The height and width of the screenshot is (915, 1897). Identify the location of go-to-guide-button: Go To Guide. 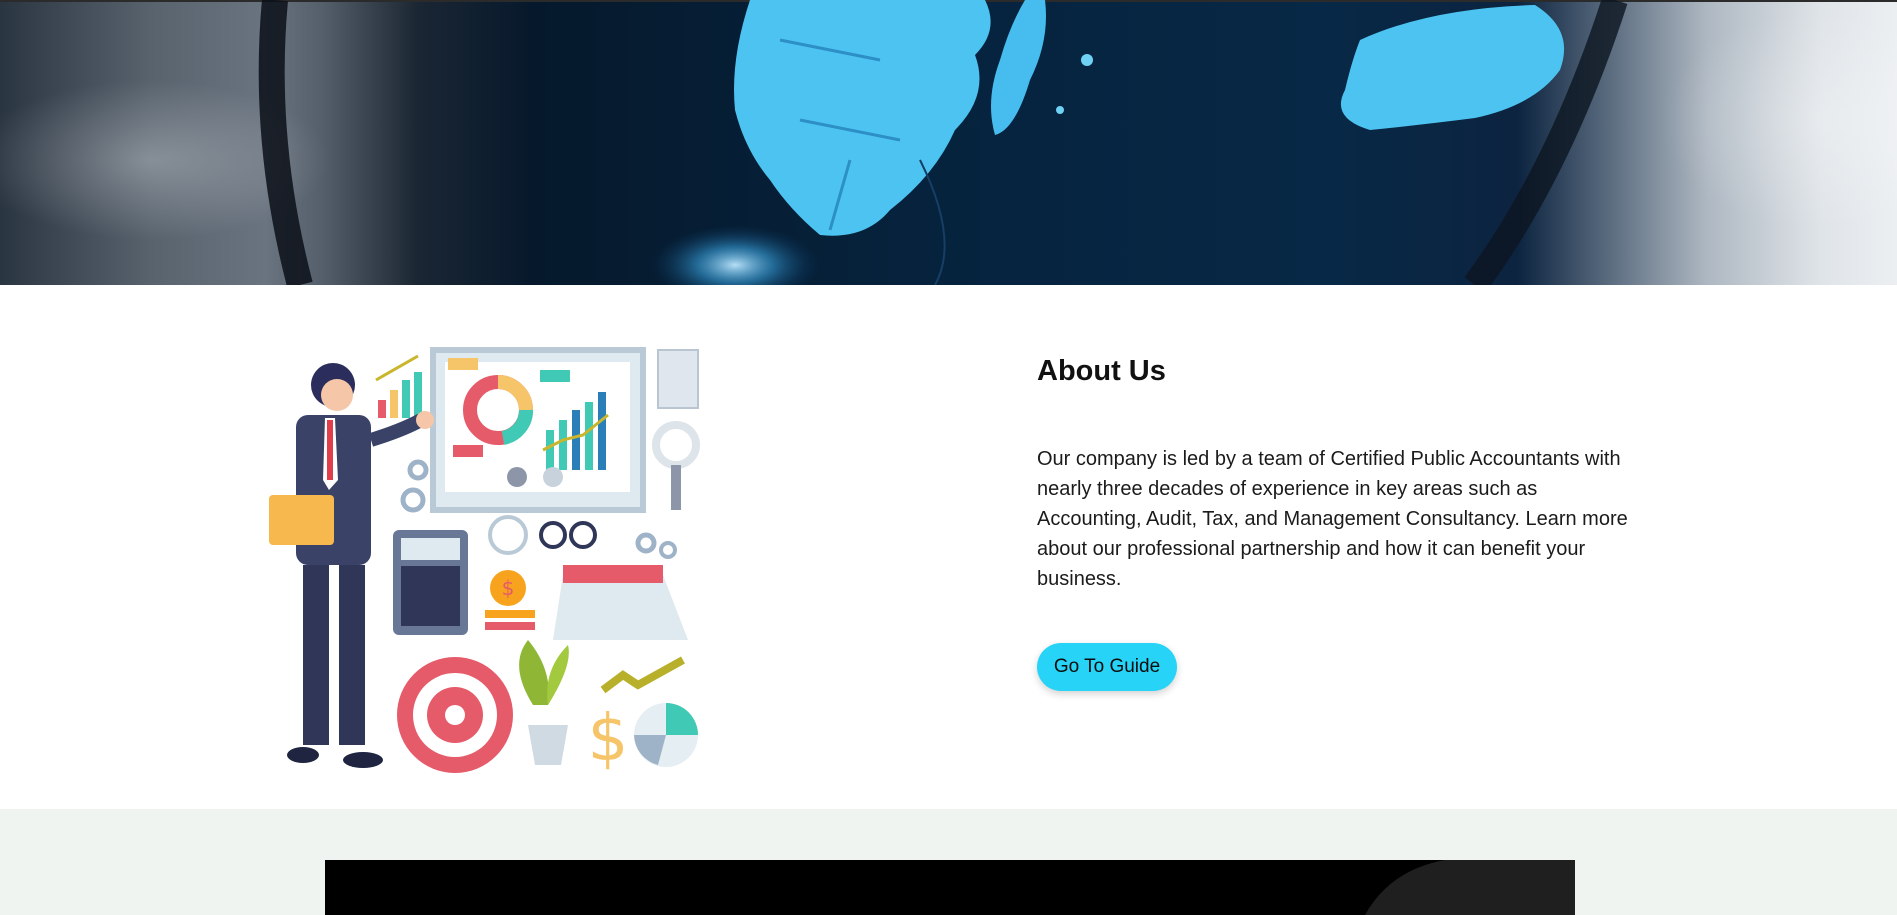
(1107, 667).